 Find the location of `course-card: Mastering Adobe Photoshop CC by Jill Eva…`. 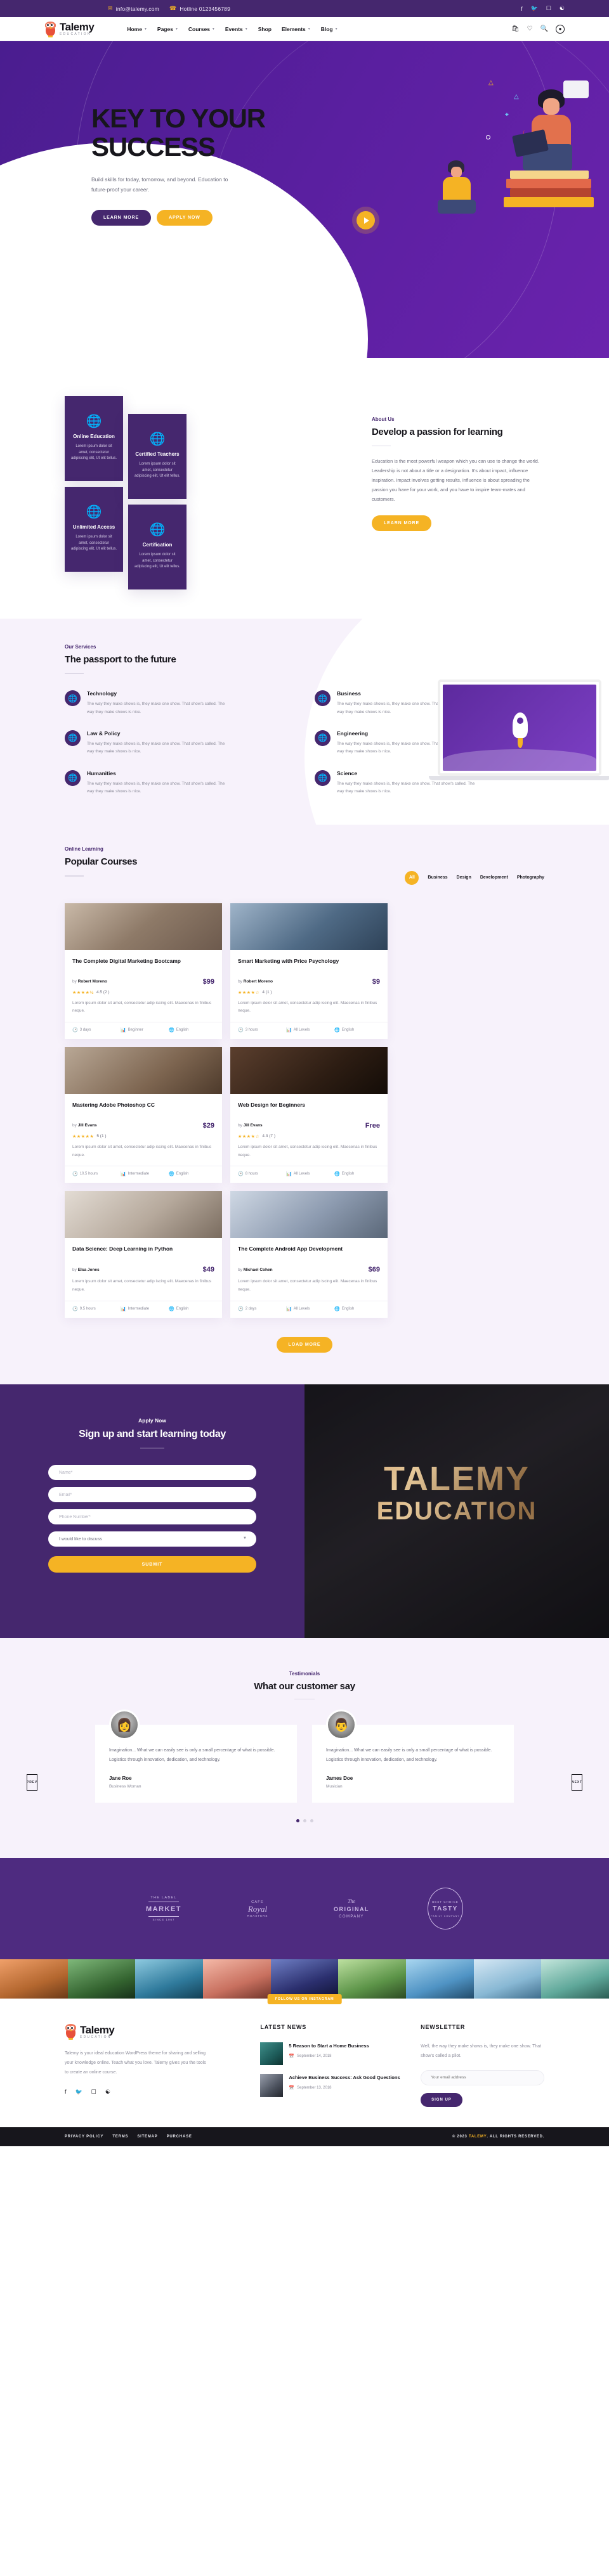

course-card: Mastering Adobe Photoshop CC by Jill Eva… is located at coordinates (144, 1114).